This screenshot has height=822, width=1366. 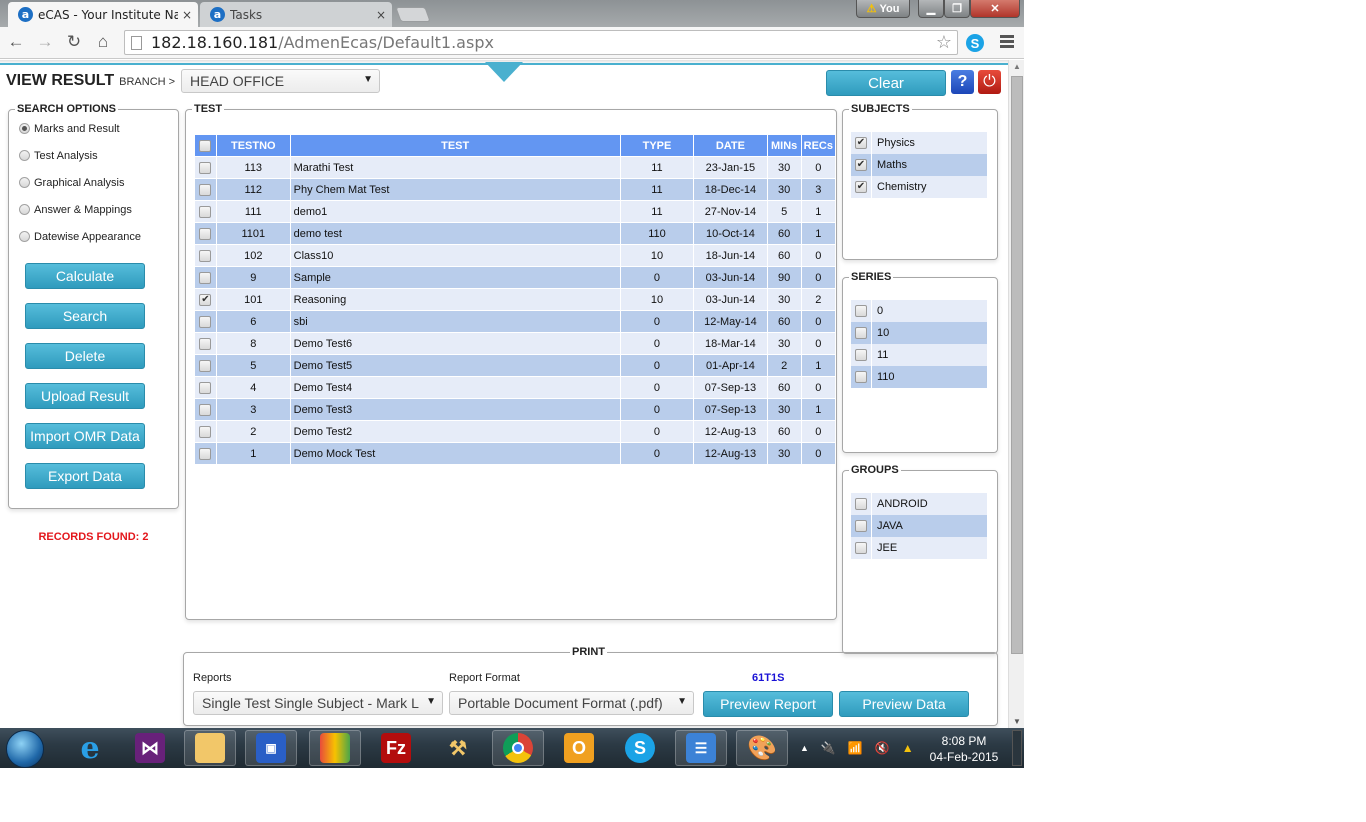 I want to click on table-row: 102 Class10 10 18-Jun-14 60 0, so click(x=515, y=255).